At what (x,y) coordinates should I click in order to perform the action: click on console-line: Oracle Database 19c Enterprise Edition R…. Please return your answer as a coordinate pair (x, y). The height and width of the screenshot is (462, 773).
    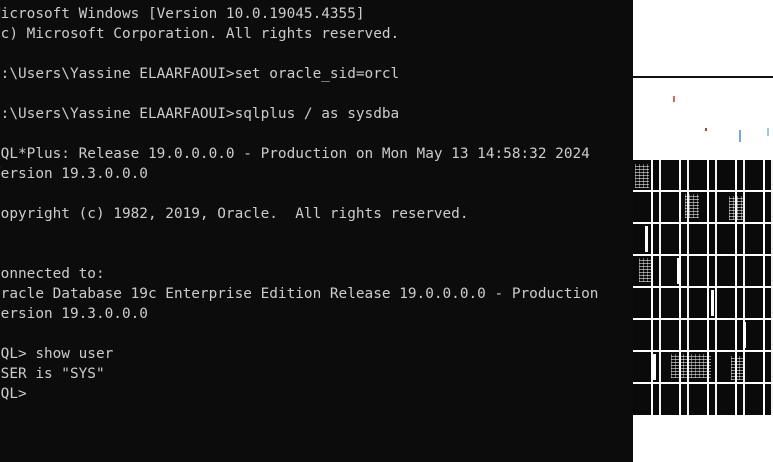
    Looking at the image, I should click on (299, 294).